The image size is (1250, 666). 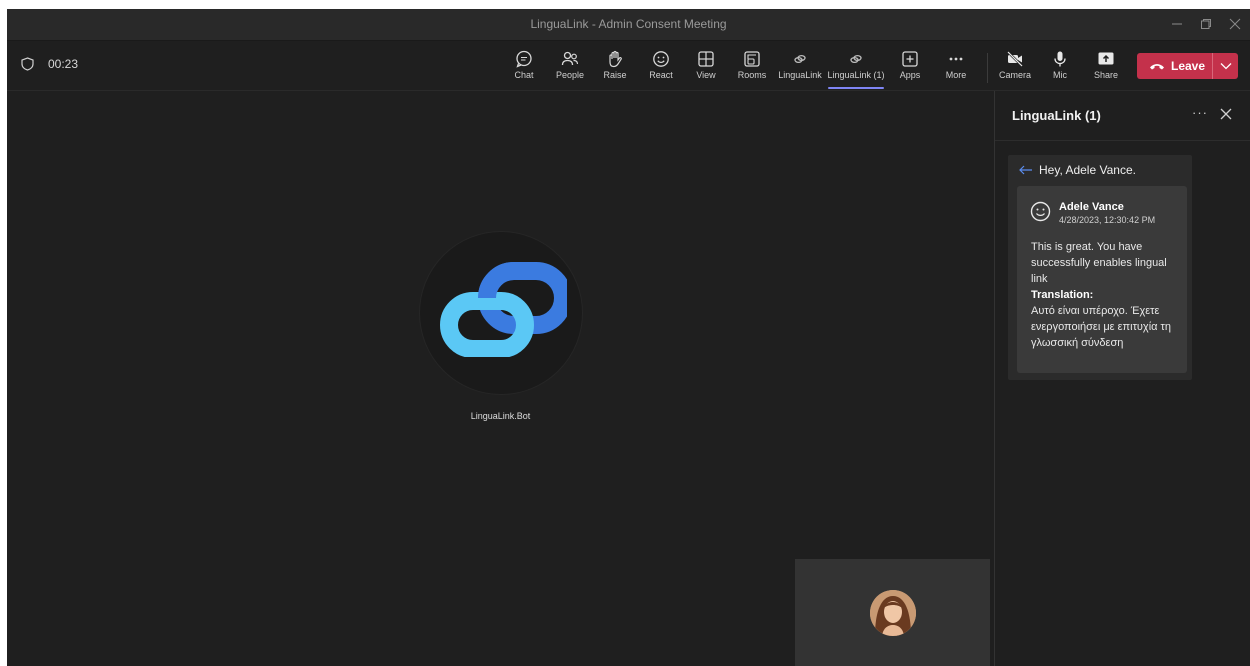 I want to click on toolbar-divider, so click(x=987, y=68).